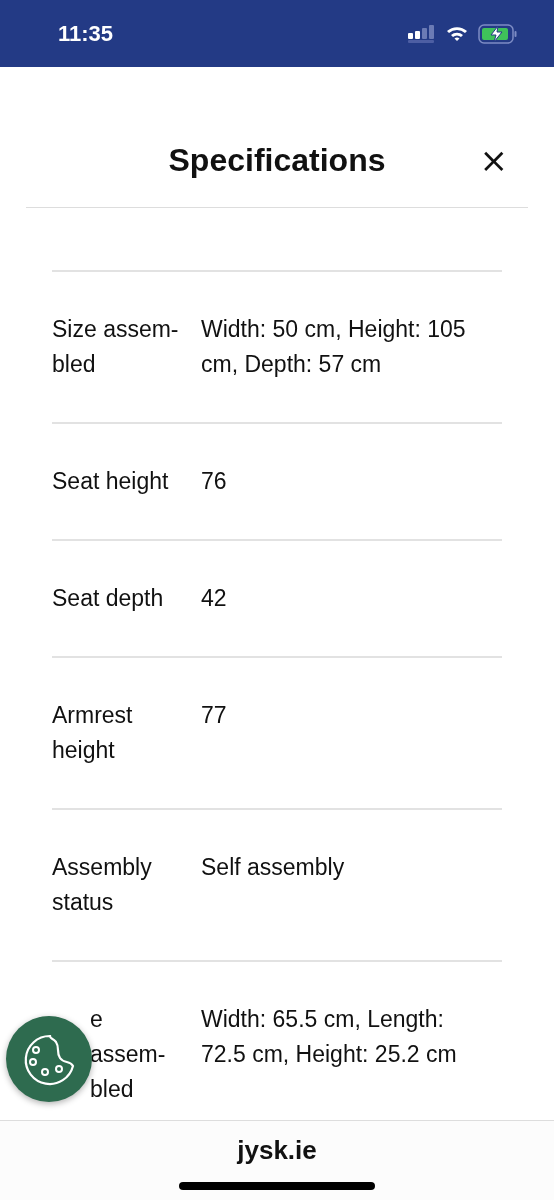 The width and height of the screenshot is (554, 1200). Describe the element at coordinates (102, 885) in the screenshot. I see `spec-label: Assembly status` at that location.